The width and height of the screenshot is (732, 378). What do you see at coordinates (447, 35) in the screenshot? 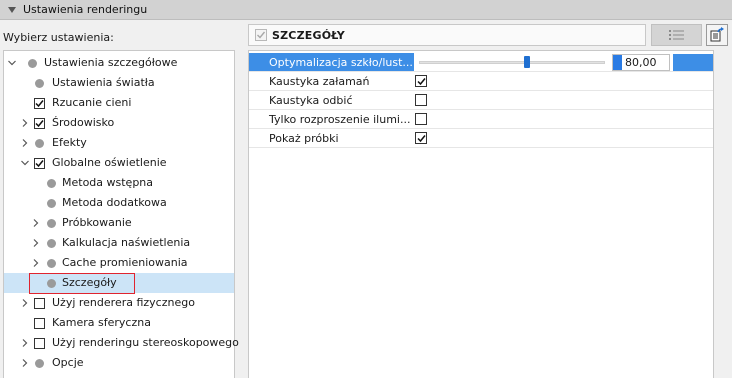
I see `details-header: SZCZEGÓŁY` at bounding box center [447, 35].